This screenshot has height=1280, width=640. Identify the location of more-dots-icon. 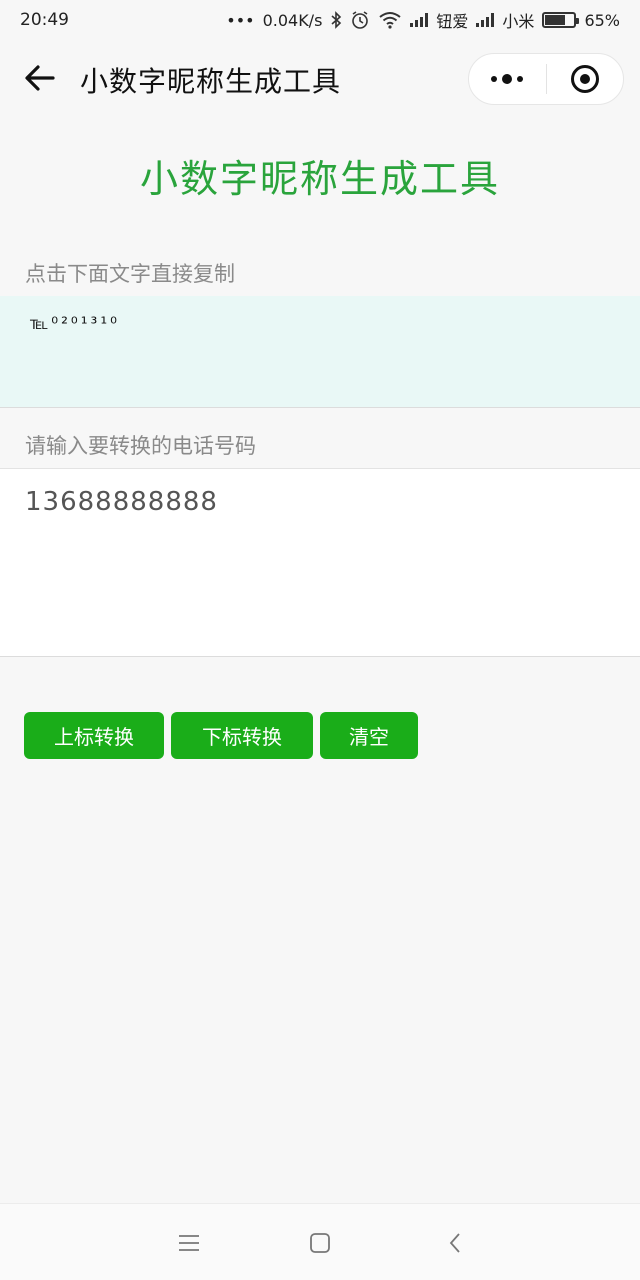
(507, 79).